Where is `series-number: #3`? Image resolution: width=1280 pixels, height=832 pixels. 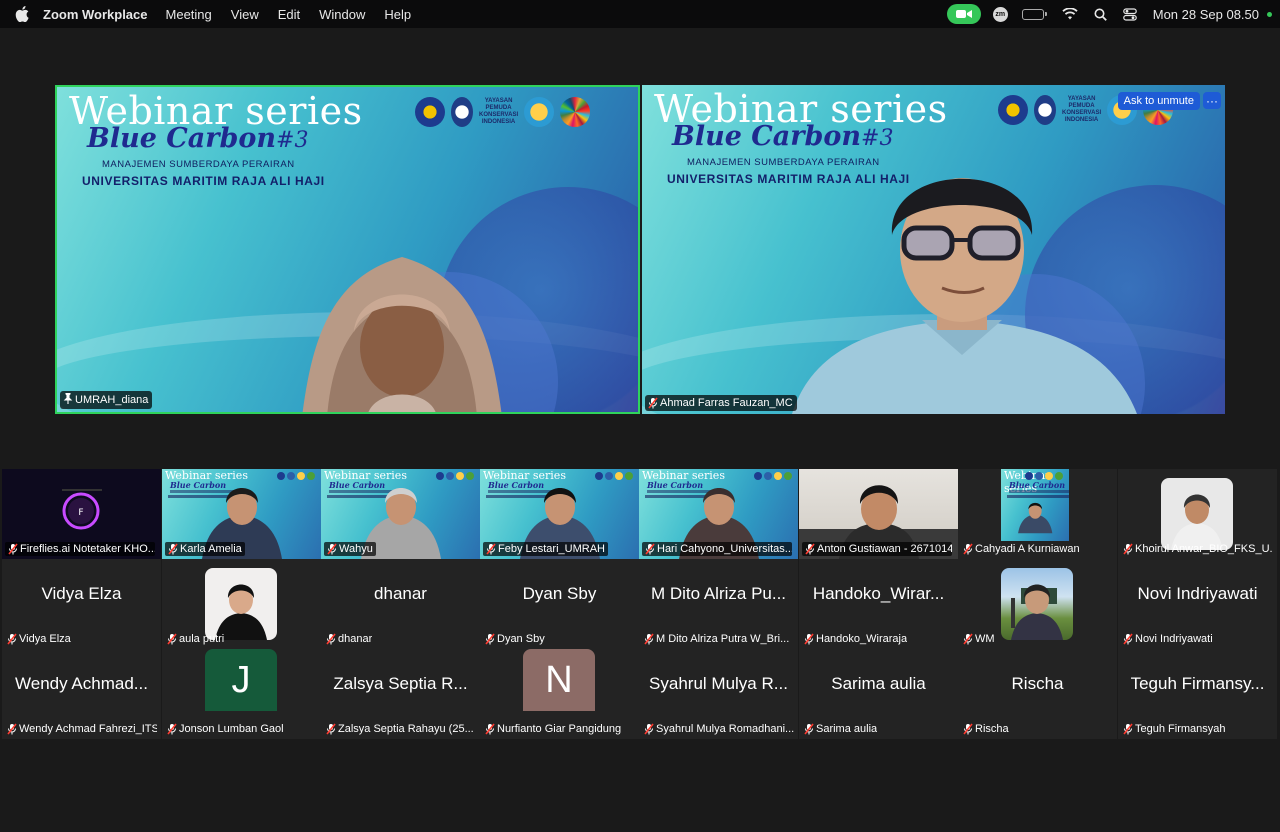 series-number: #3 is located at coordinates (292, 140).